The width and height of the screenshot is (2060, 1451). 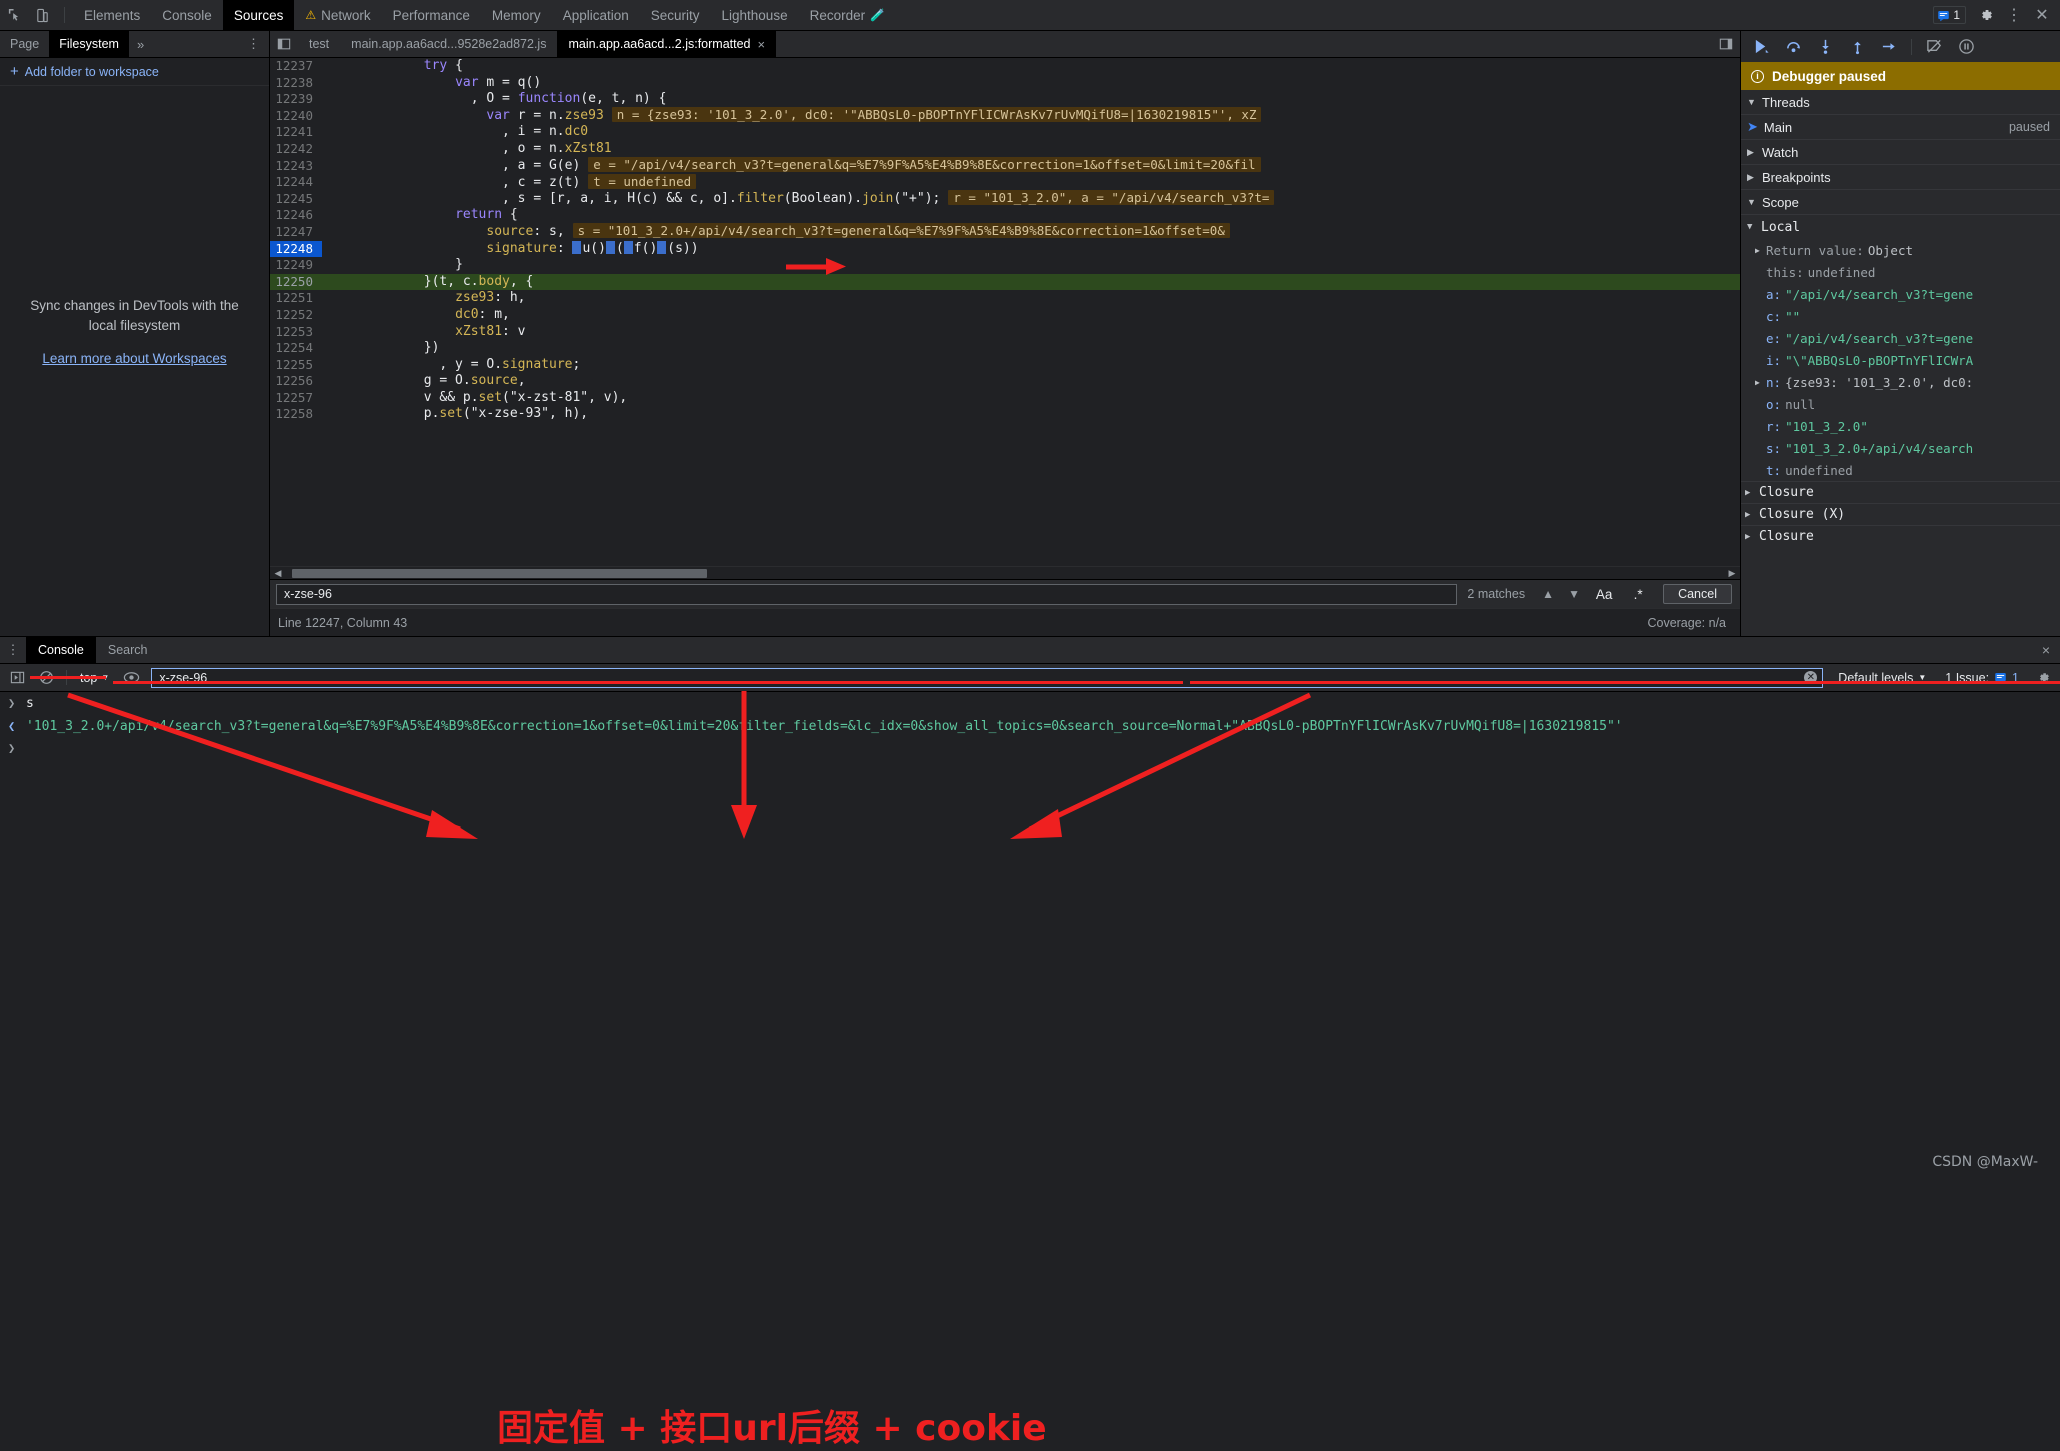 What do you see at coordinates (112, 15) in the screenshot?
I see `panel-tab-elements: Elements` at bounding box center [112, 15].